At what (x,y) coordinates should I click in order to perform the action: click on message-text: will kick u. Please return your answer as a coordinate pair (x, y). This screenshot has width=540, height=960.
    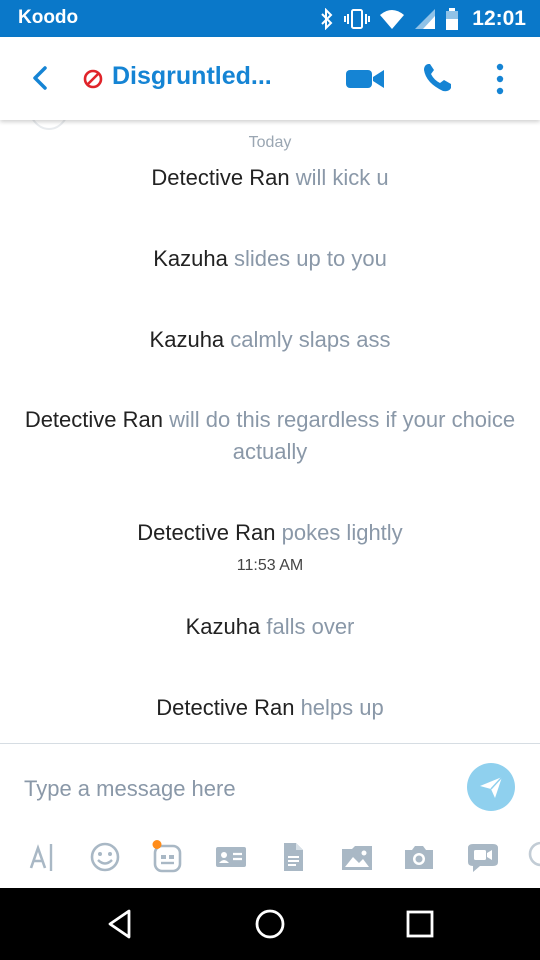
    Looking at the image, I should click on (342, 177).